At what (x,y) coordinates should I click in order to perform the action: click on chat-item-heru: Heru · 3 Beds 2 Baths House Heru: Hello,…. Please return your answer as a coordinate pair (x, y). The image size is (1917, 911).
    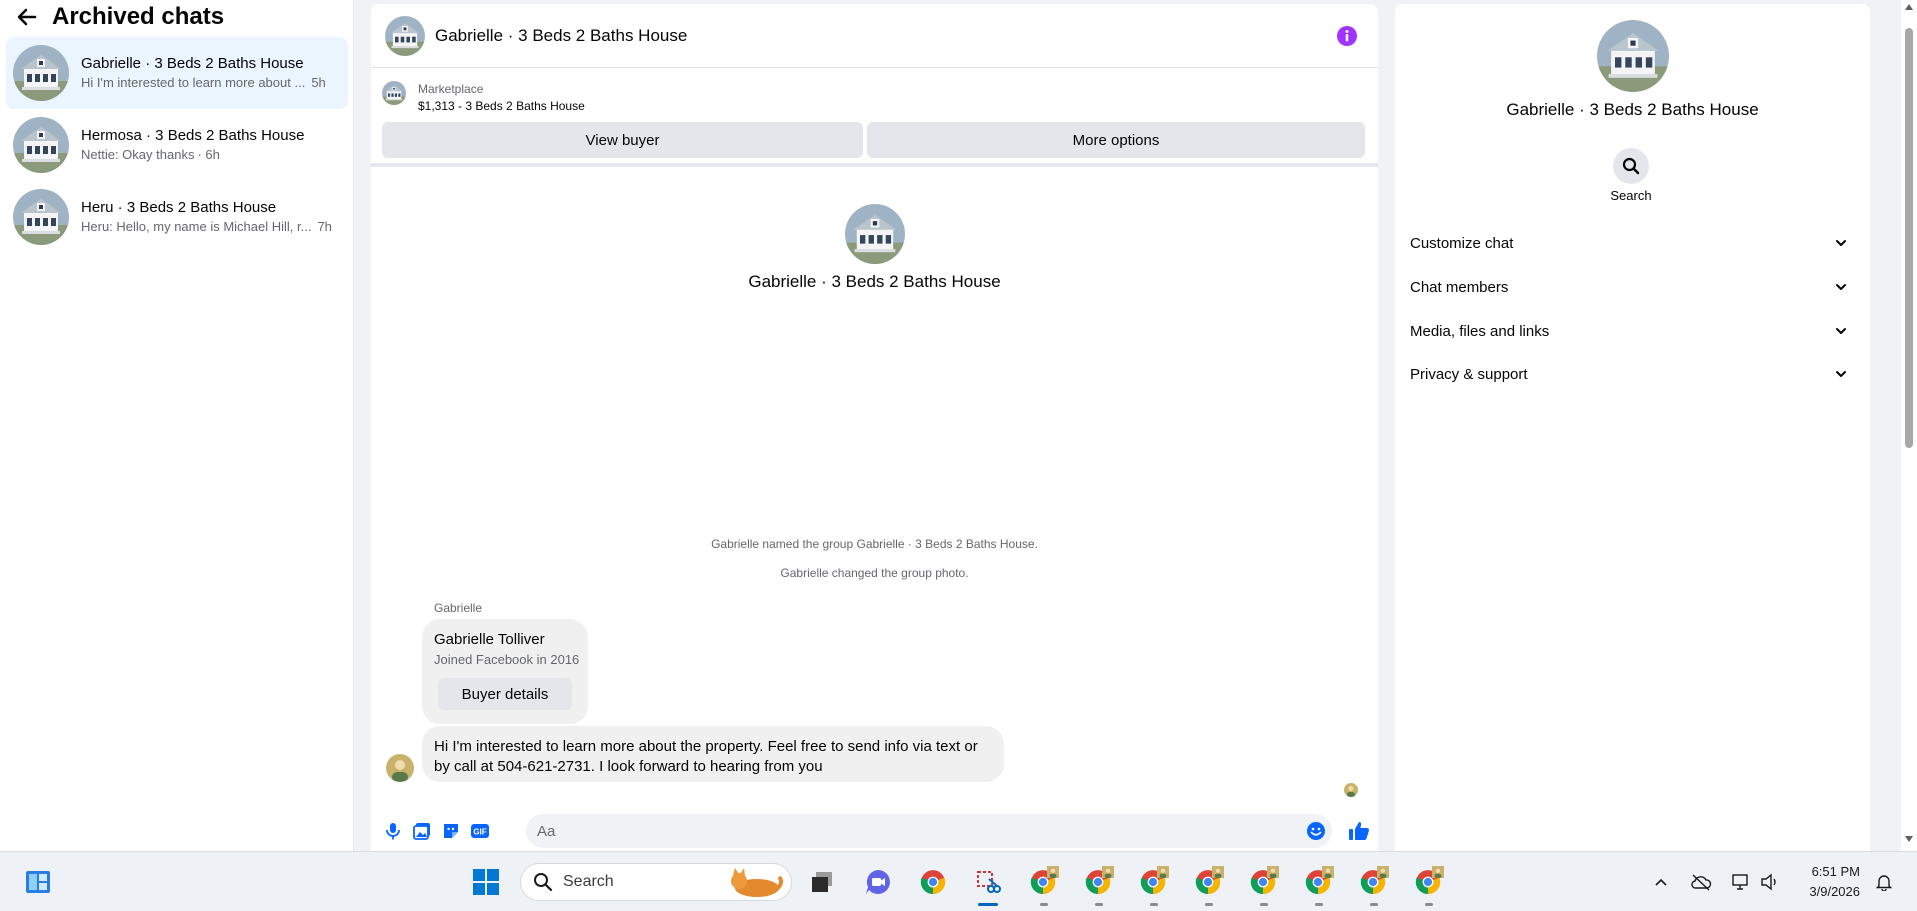
    Looking at the image, I should click on (177, 217).